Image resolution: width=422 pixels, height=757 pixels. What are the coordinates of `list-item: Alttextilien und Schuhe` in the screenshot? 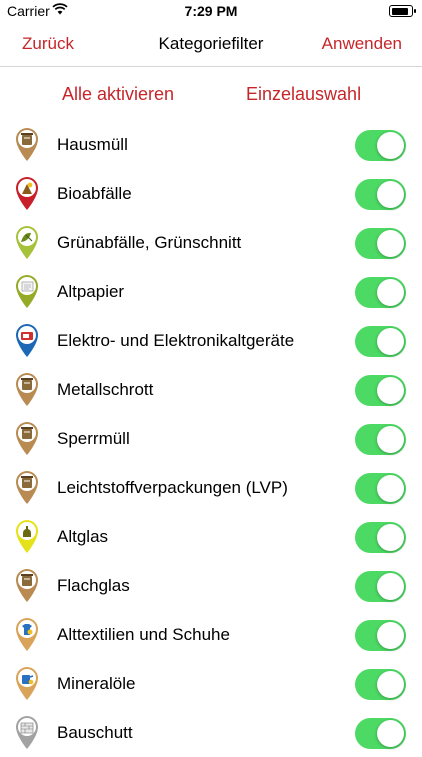 It's located at (211, 634).